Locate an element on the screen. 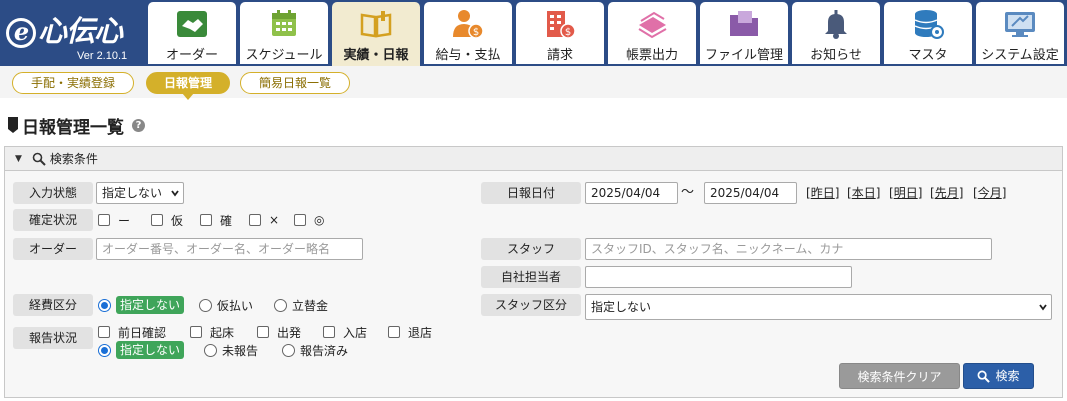 The image size is (1067, 401). tab-salary-payment: $ 給与・支払 is located at coordinates (468, 33).